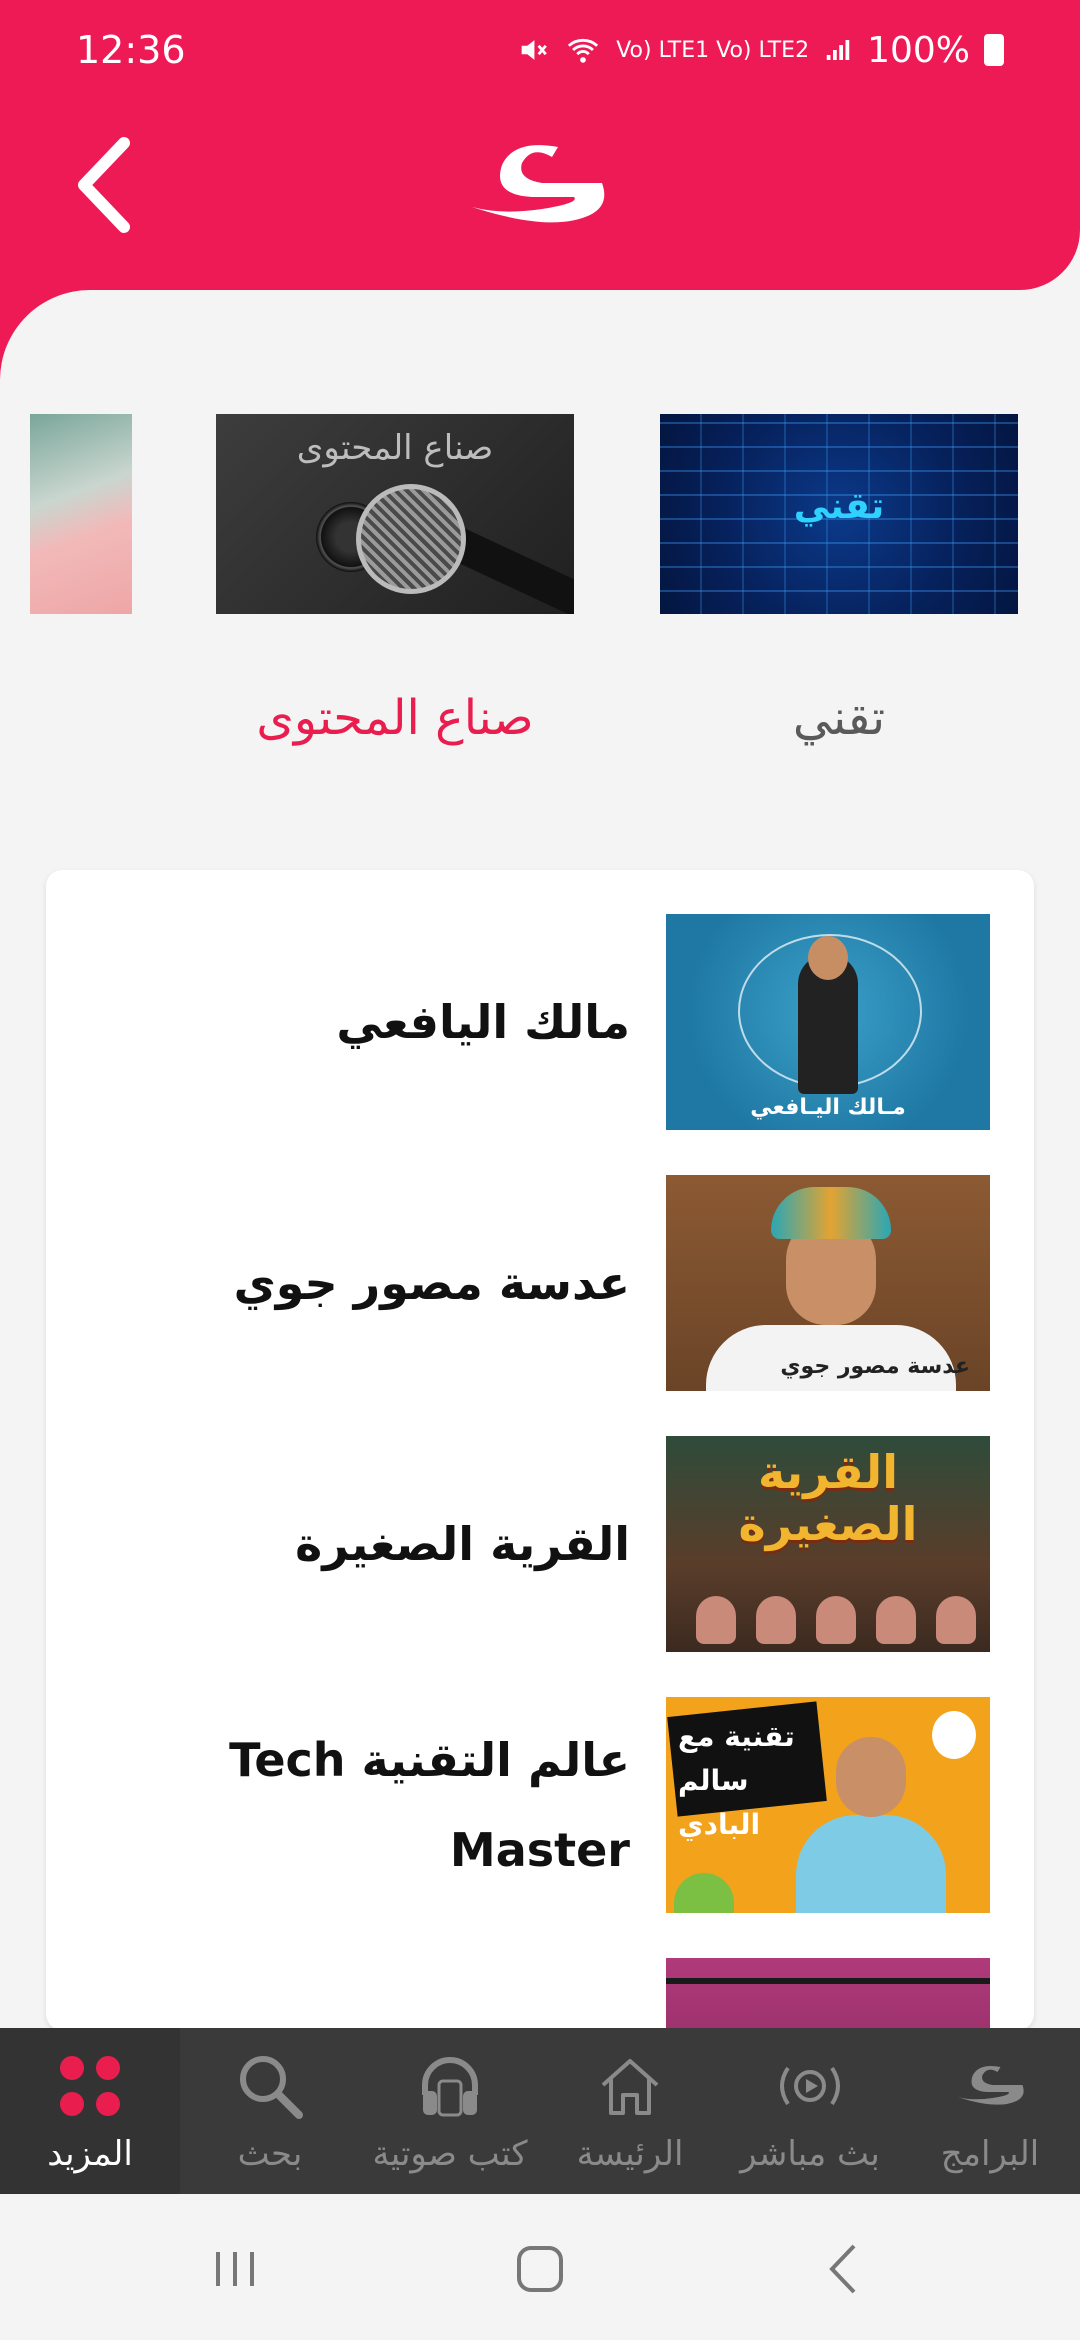 The width and height of the screenshot is (1080, 2340). Describe the element at coordinates (431, 1283) in the screenshot. I see `program-title: عدسة مصور جوي` at that location.